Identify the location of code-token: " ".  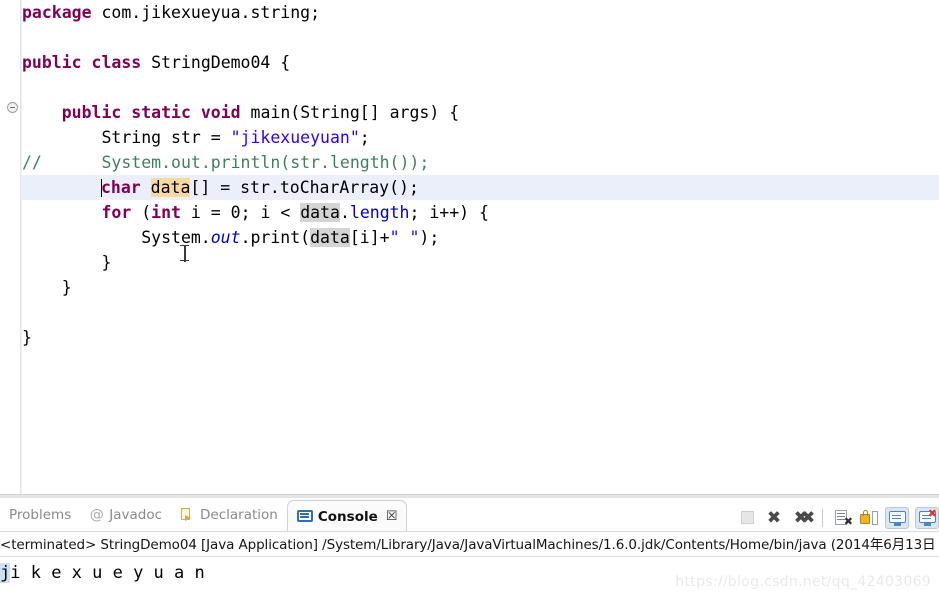
(404, 237).